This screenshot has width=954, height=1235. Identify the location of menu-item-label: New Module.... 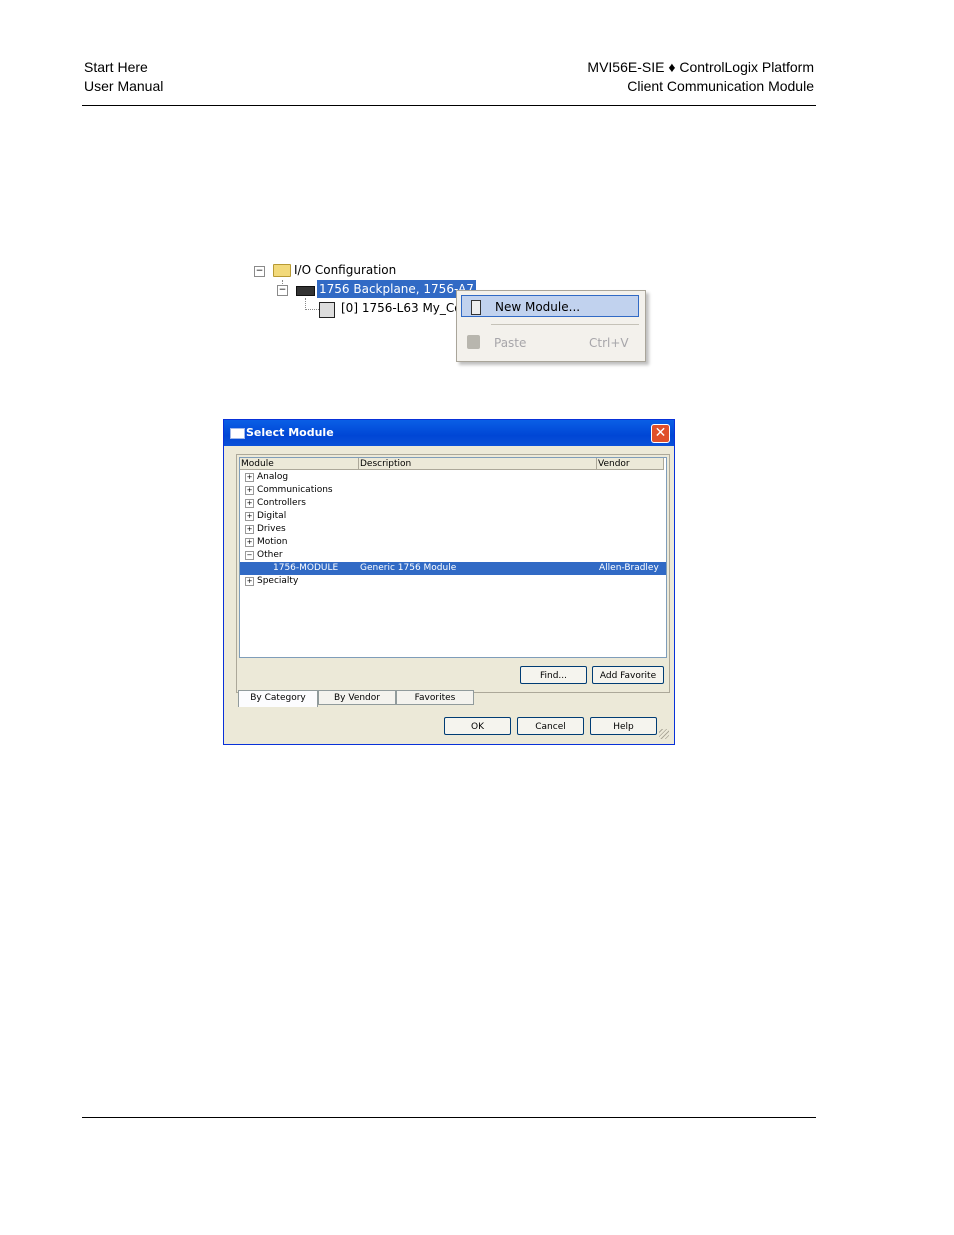
(538, 307).